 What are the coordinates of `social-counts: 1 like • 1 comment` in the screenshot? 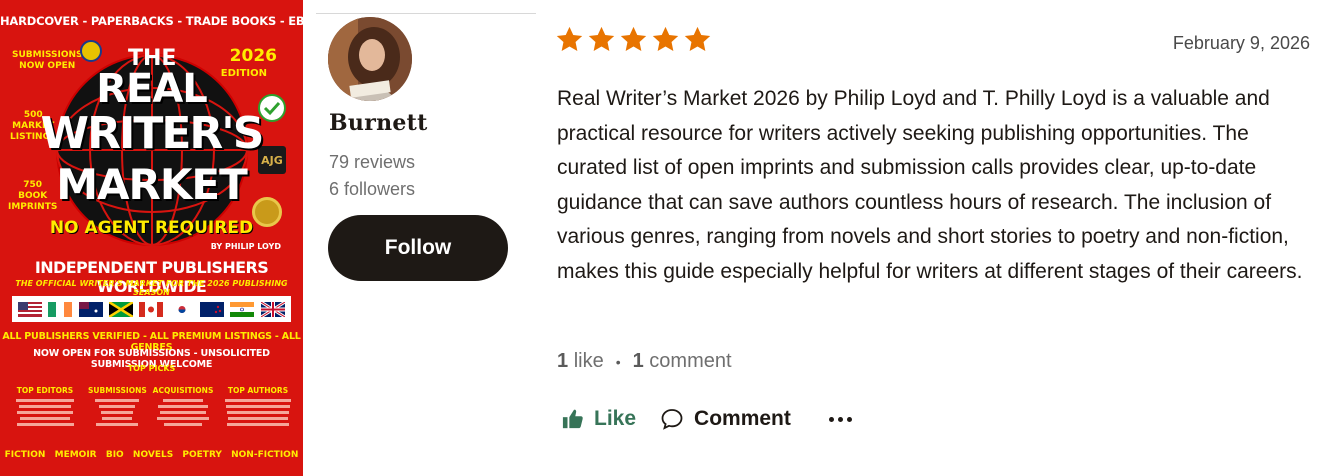 It's located at (644, 361).